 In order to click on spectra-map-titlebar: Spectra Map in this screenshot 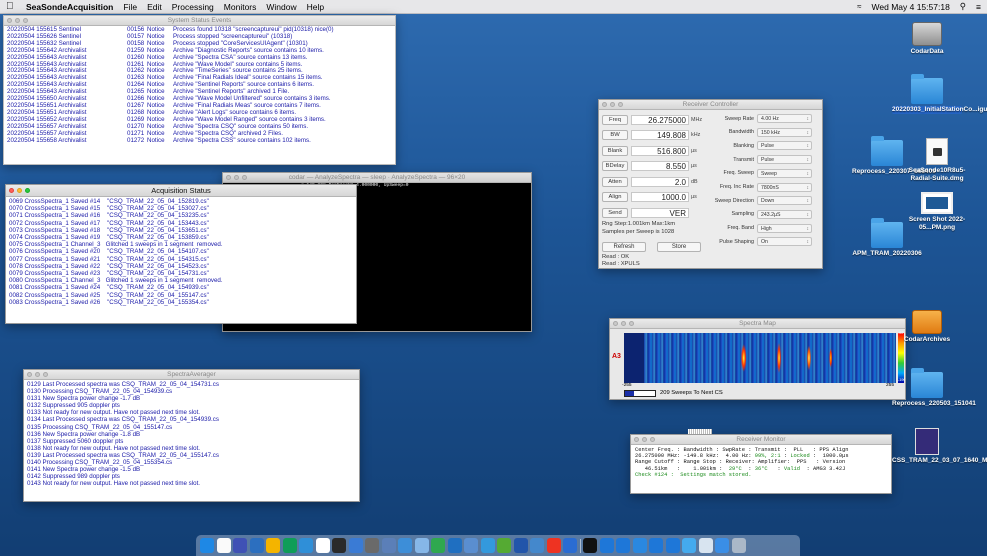, I will do `click(757, 324)`.